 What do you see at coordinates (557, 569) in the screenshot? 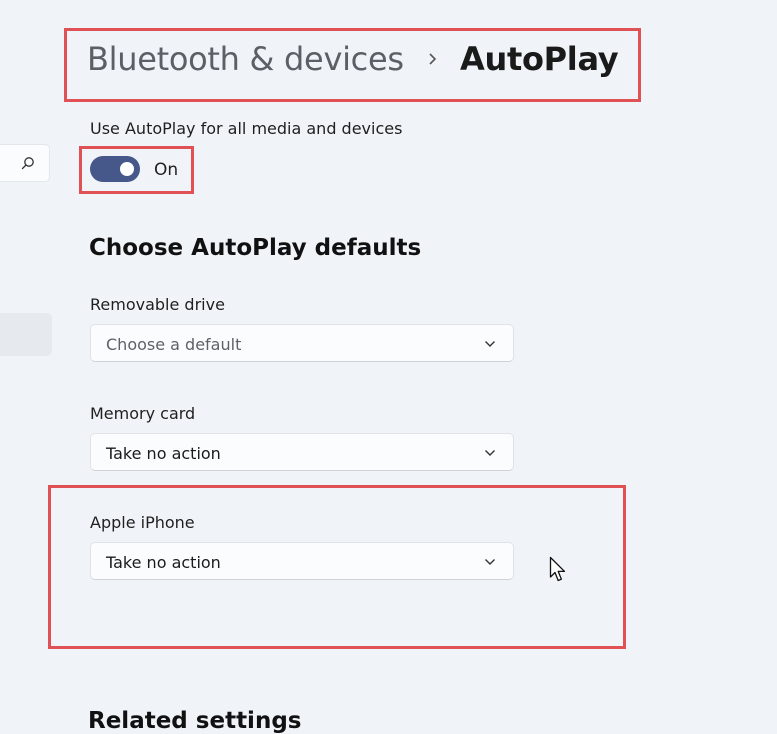
I see `mouse-cursor-icon` at bounding box center [557, 569].